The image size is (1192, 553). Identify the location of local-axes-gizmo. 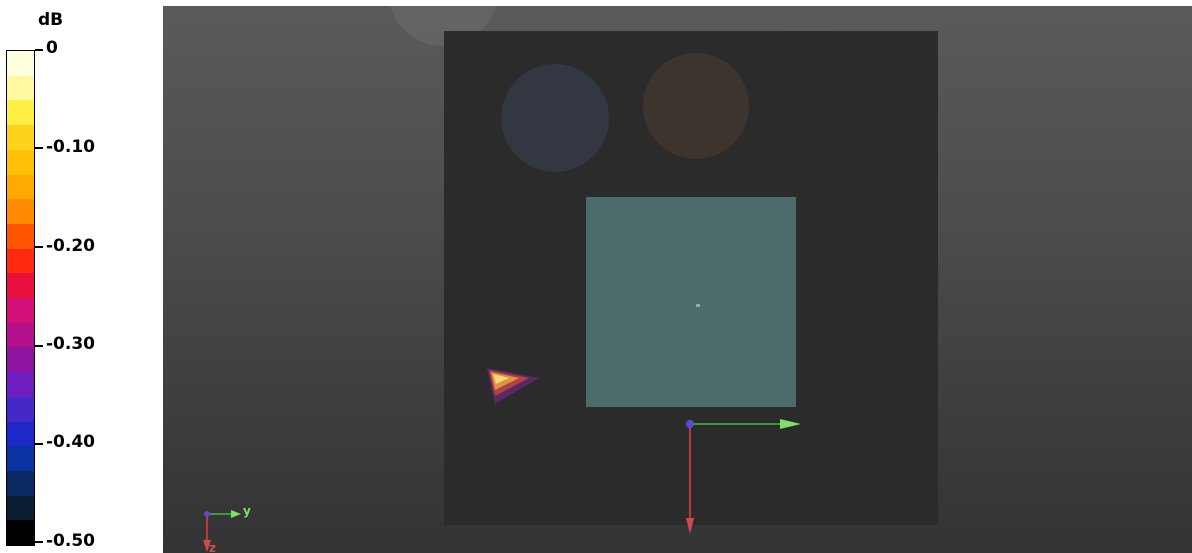
(743, 476).